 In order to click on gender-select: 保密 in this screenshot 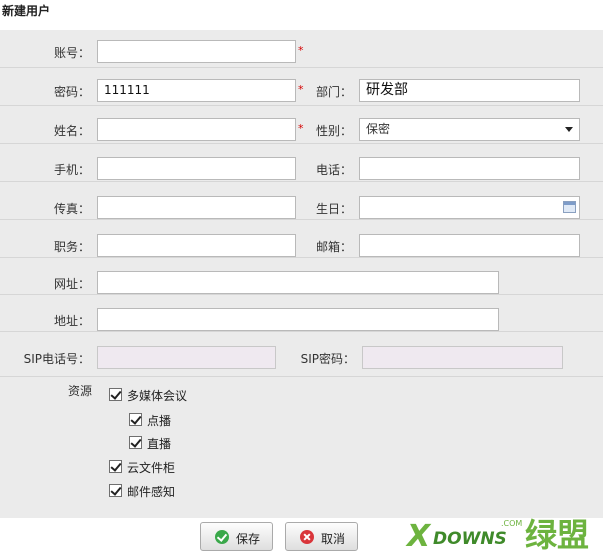, I will do `click(469, 129)`.